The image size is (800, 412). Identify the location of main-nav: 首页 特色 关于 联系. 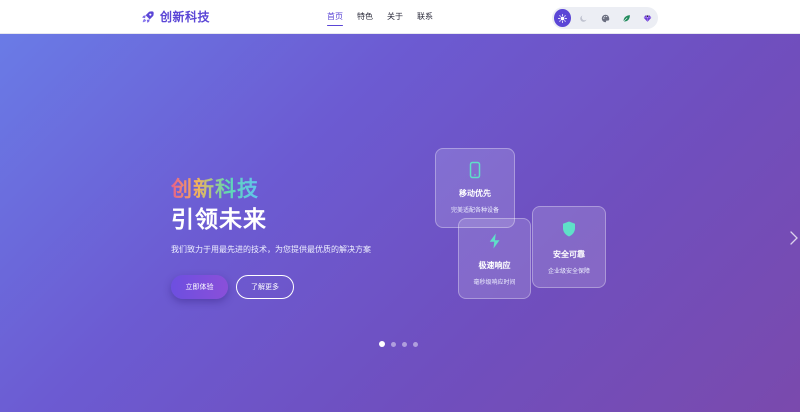
(380, 18).